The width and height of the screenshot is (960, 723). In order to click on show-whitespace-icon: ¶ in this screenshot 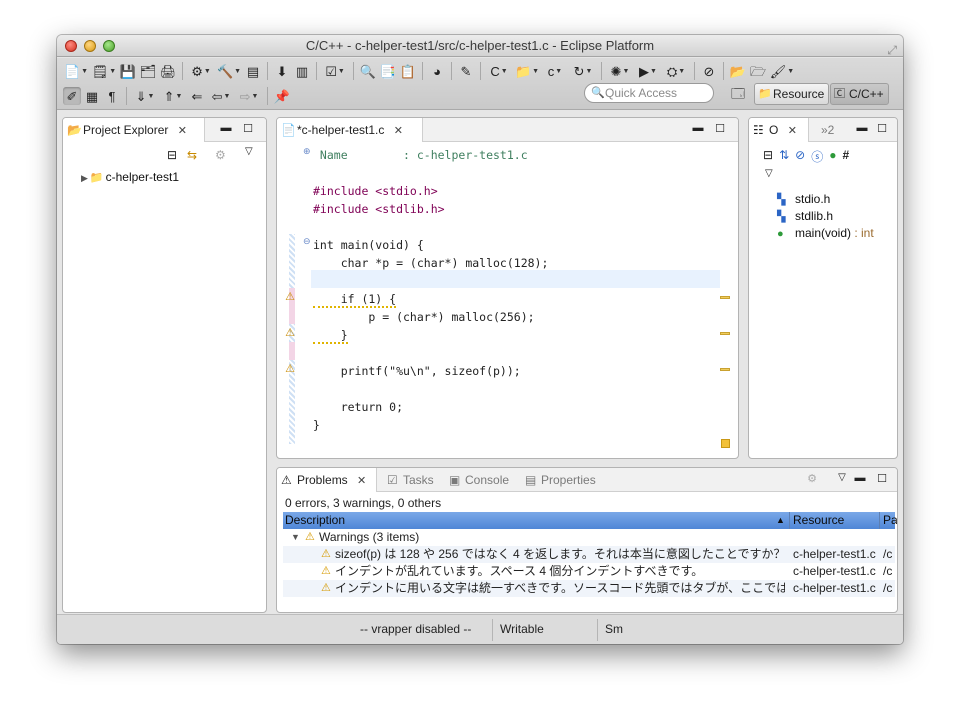, I will do `click(112, 96)`.